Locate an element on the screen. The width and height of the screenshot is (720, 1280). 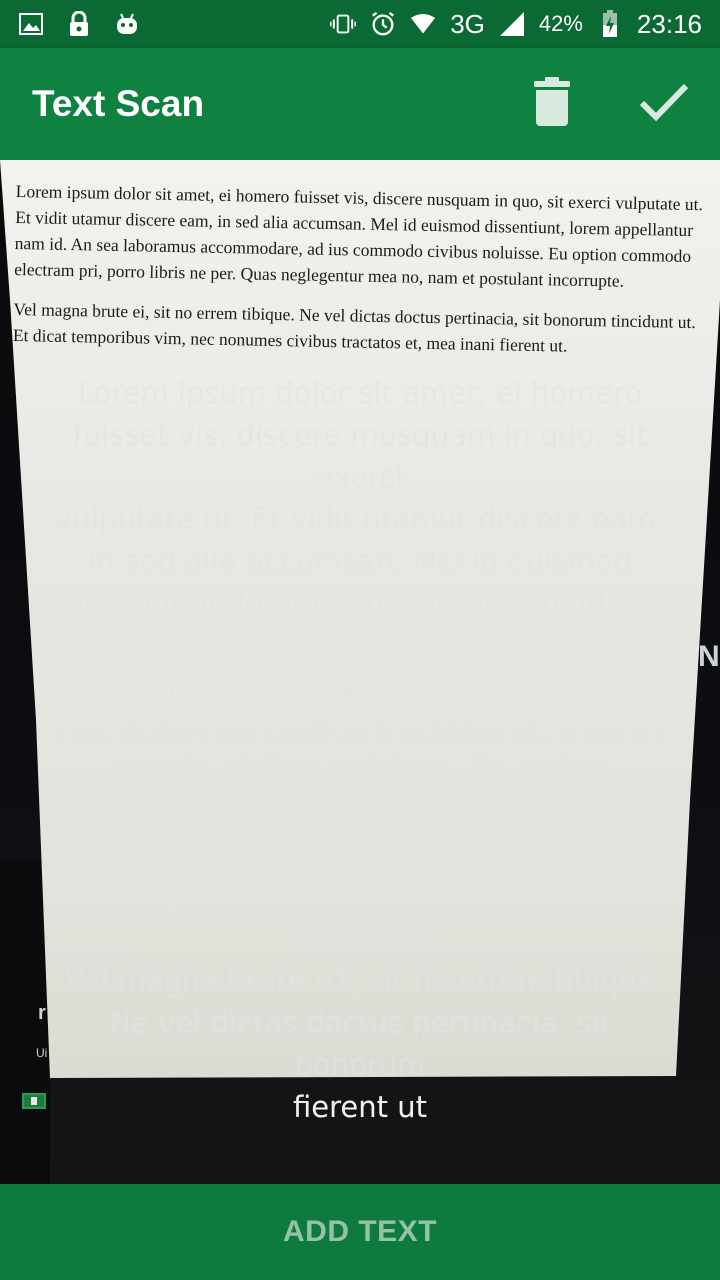
overlay-line: fuisset vis, discere musquam in quo, sit is located at coordinates (360, 435).